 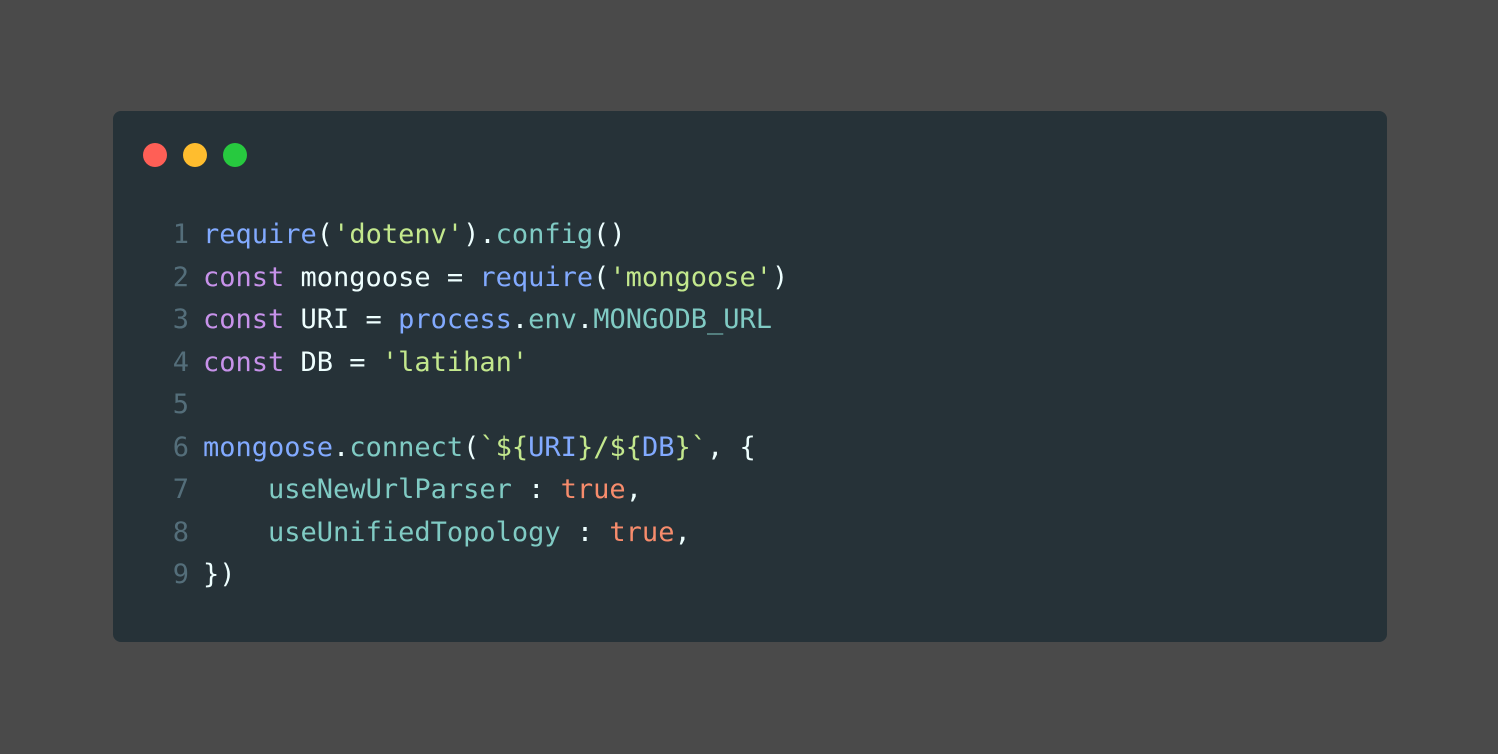 I want to click on code-line: 2 const mongoose = require('mongoose'), so click(x=479, y=278).